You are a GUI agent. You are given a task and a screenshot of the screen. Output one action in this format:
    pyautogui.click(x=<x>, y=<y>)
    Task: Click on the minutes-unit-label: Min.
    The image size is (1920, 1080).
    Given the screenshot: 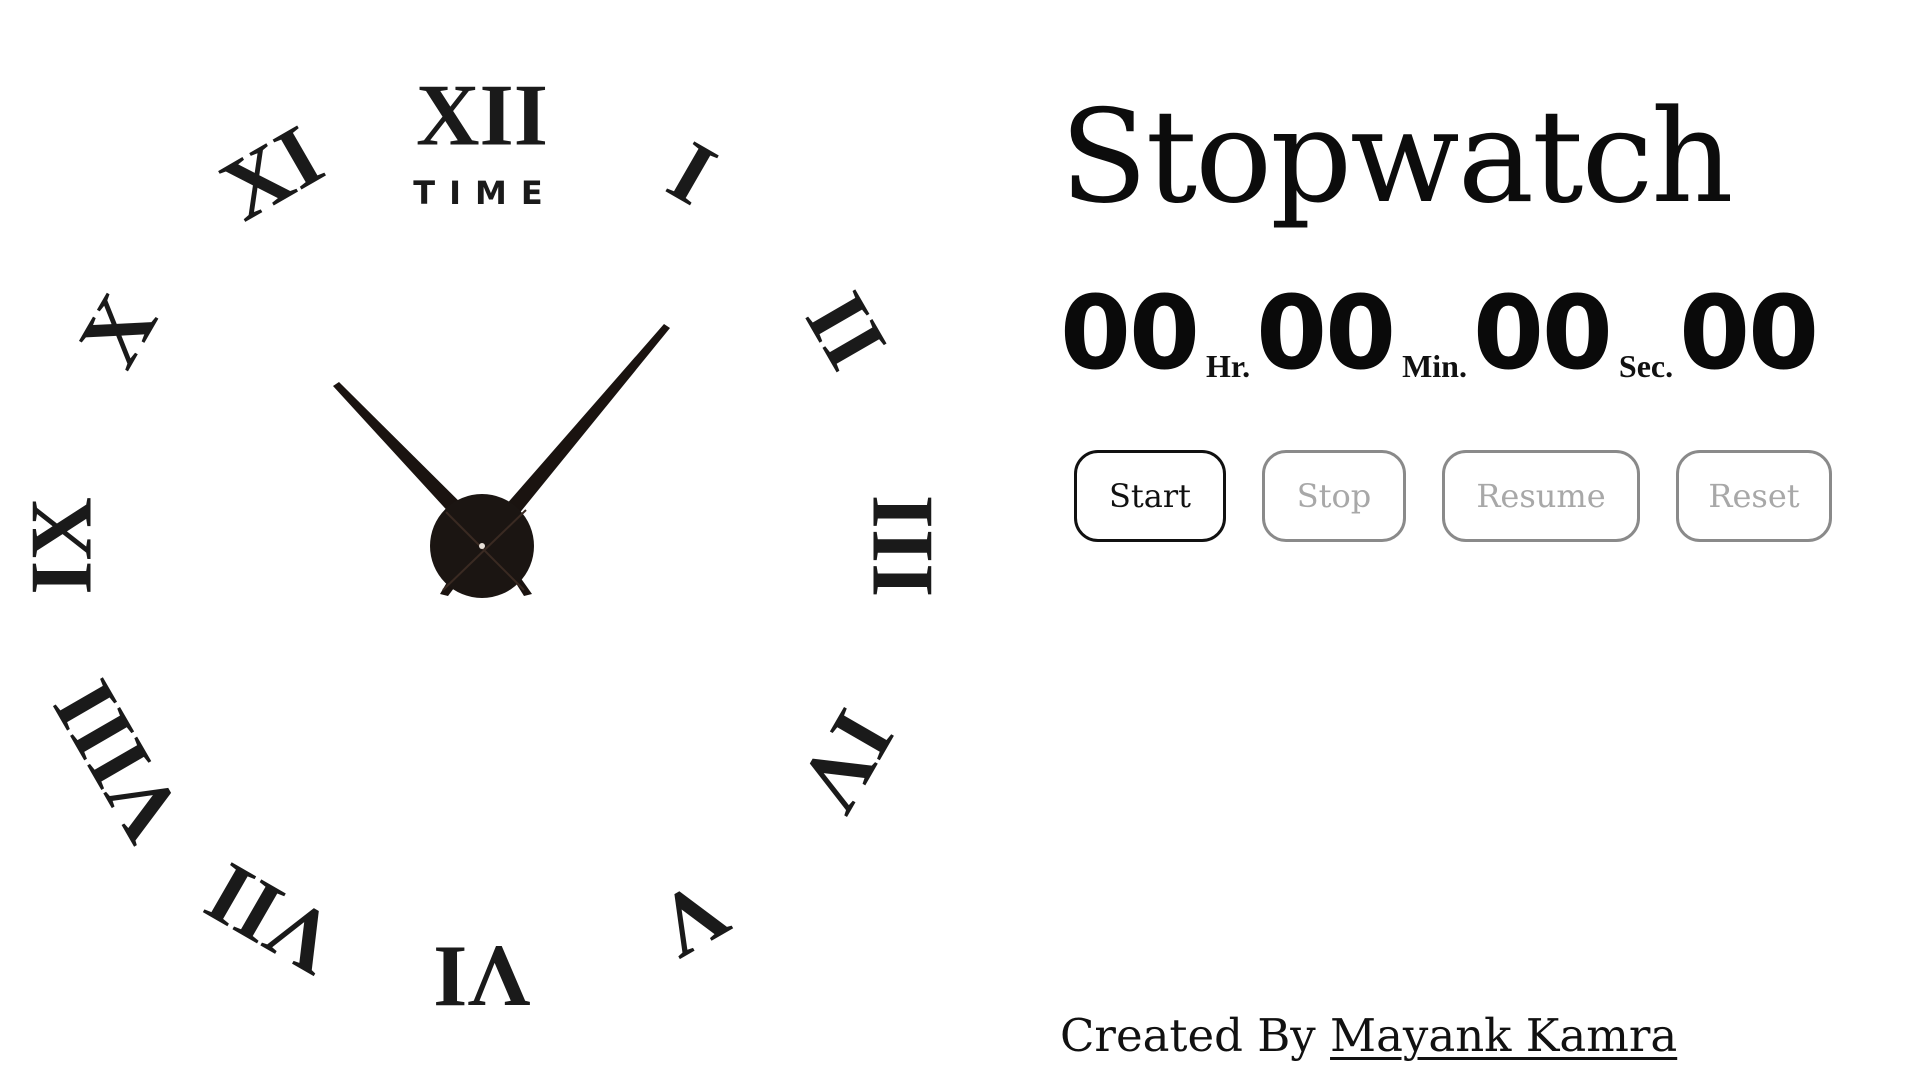 What is the action you would take?
    pyautogui.click(x=1434, y=366)
    